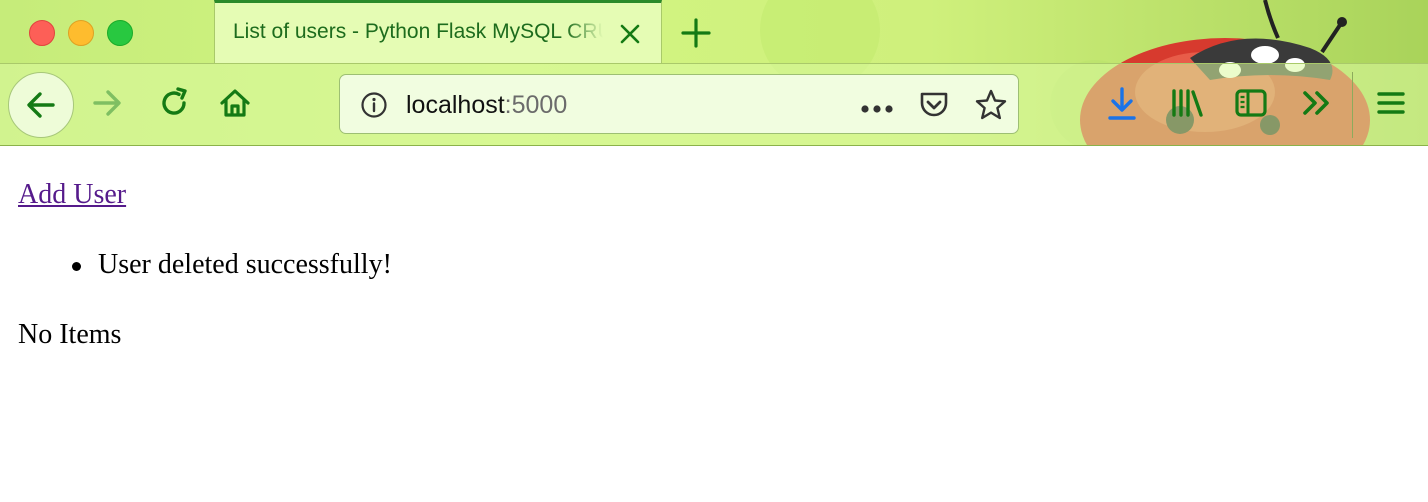 Image resolution: width=1428 pixels, height=502 pixels. I want to click on url-port: :5000, so click(536, 105).